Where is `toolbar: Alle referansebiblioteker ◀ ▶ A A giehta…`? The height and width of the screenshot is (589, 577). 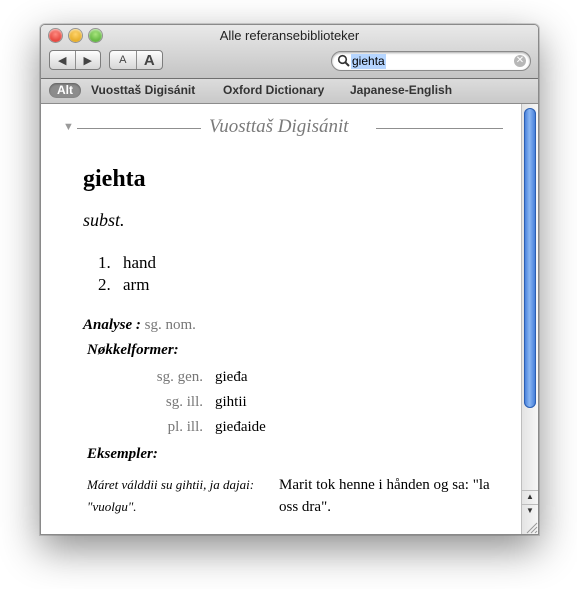 toolbar: Alle referansebiblioteker ◀ ▶ A A giehta… is located at coordinates (289, 52).